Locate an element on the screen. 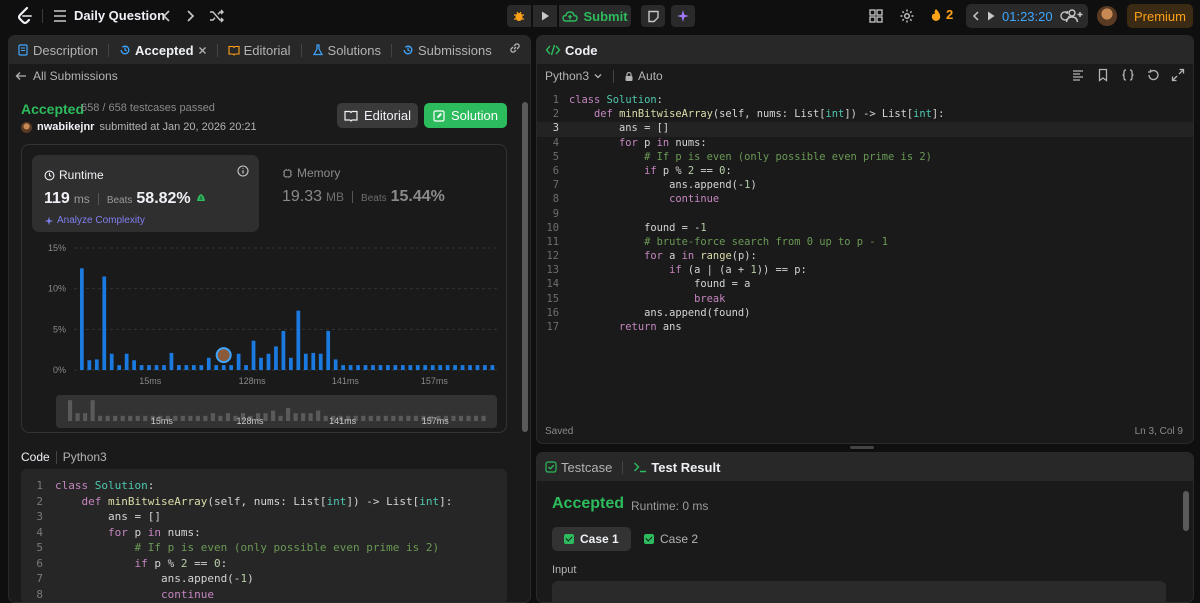  maximize-icon is located at coordinates (1178, 75).